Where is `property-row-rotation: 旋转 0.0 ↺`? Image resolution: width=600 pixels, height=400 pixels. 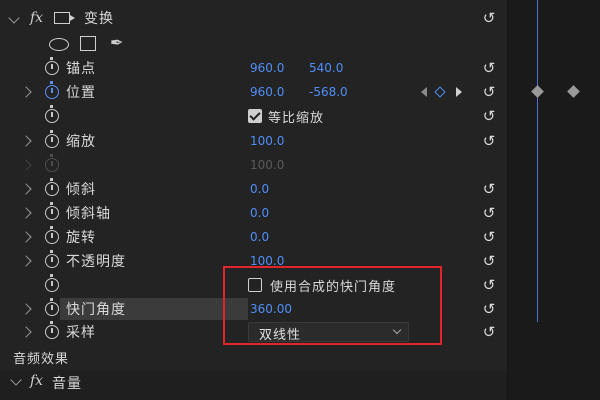
property-row-rotation: 旋转 0.0 ↺ is located at coordinates (253, 237).